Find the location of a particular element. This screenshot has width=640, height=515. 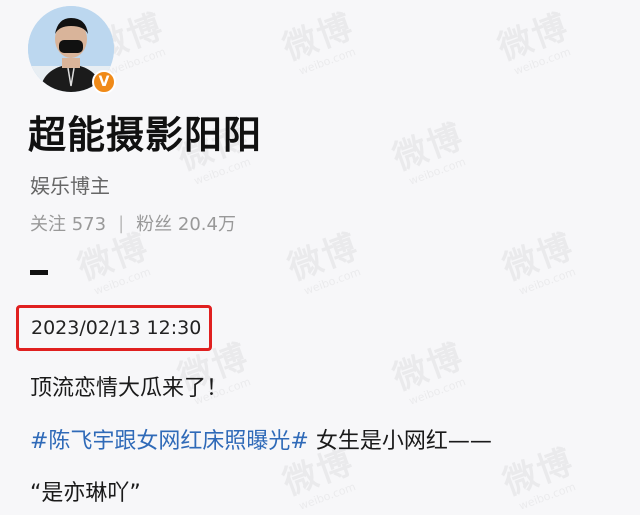

post-text-line-2: #陈飞宇跟女网红床照曝光# 女生是小网红—— is located at coordinates (261, 439).